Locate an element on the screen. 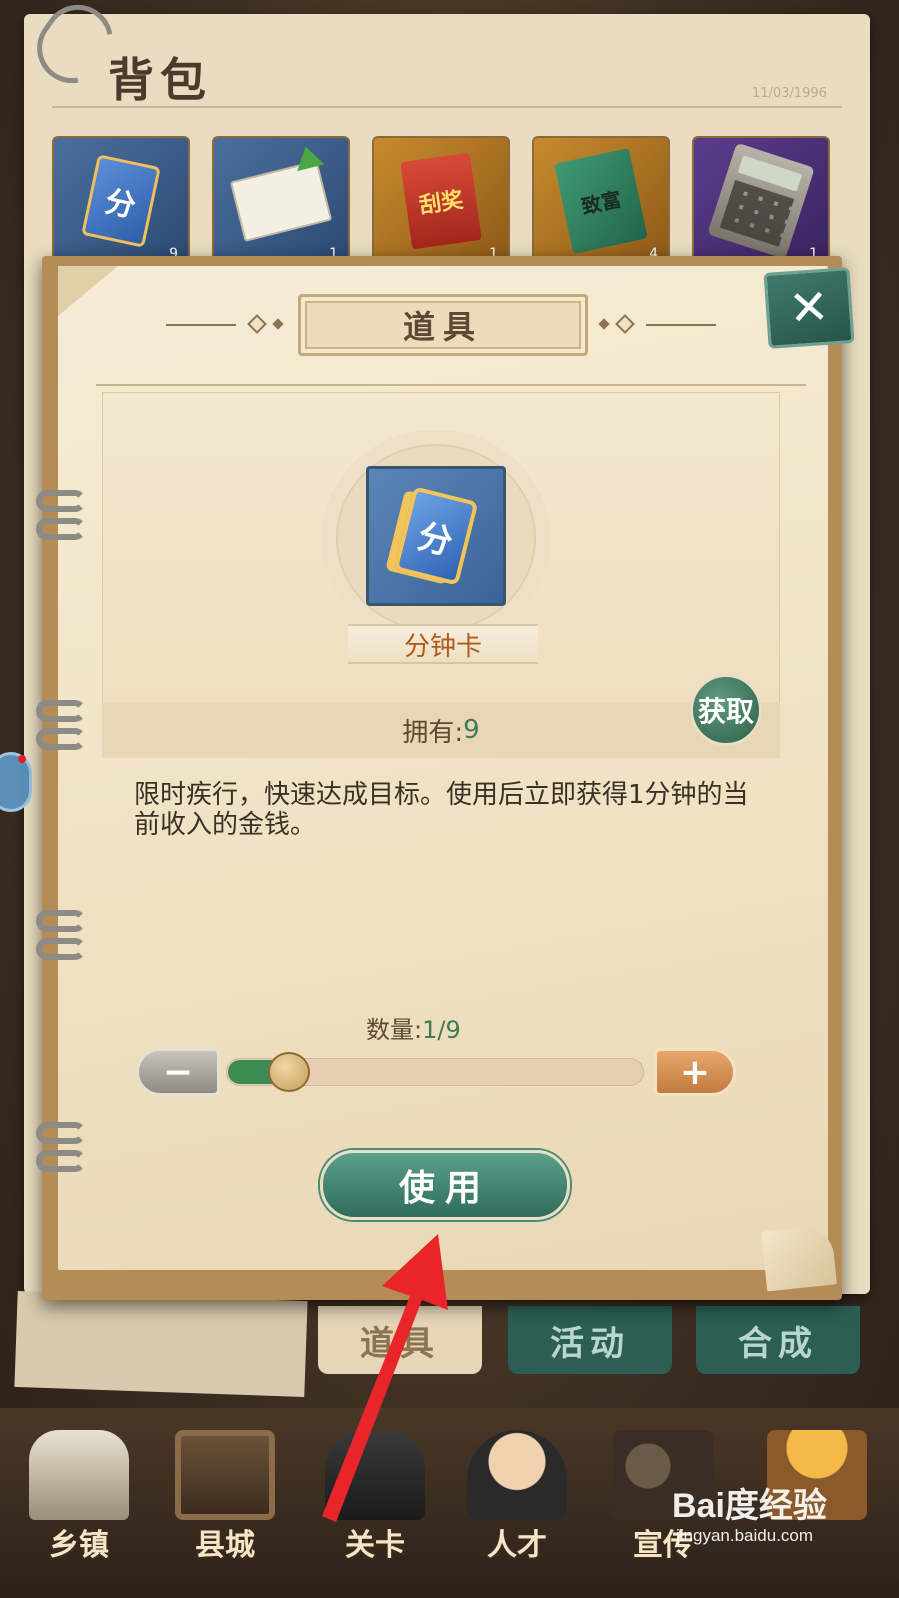 This screenshot has height=1598, width=899. inventory-slot-scratch-ticket: 刮奖 1 is located at coordinates (441, 201).